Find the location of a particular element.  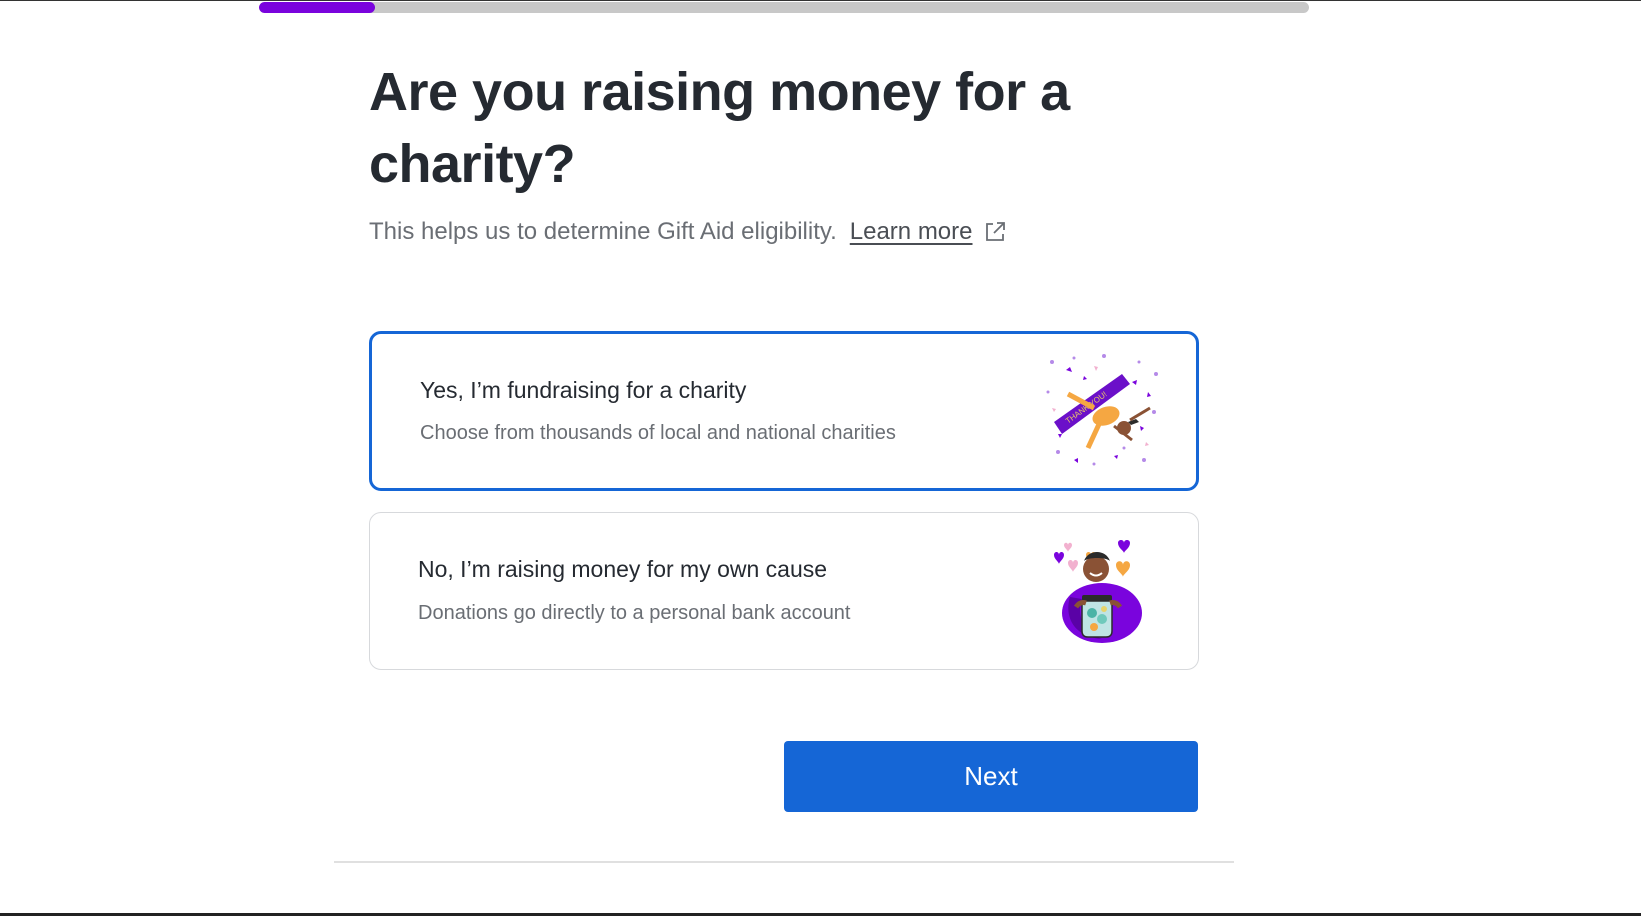

option-charity-title: Yes, I’m fundraising for a charity is located at coordinates (583, 390).